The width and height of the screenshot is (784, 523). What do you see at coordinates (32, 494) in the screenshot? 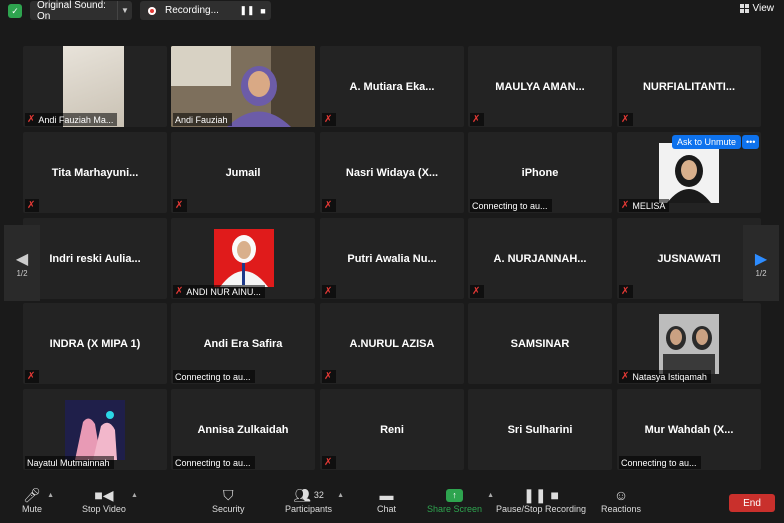
I see `microphone-icon: 🎤︎` at bounding box center [32, 494].